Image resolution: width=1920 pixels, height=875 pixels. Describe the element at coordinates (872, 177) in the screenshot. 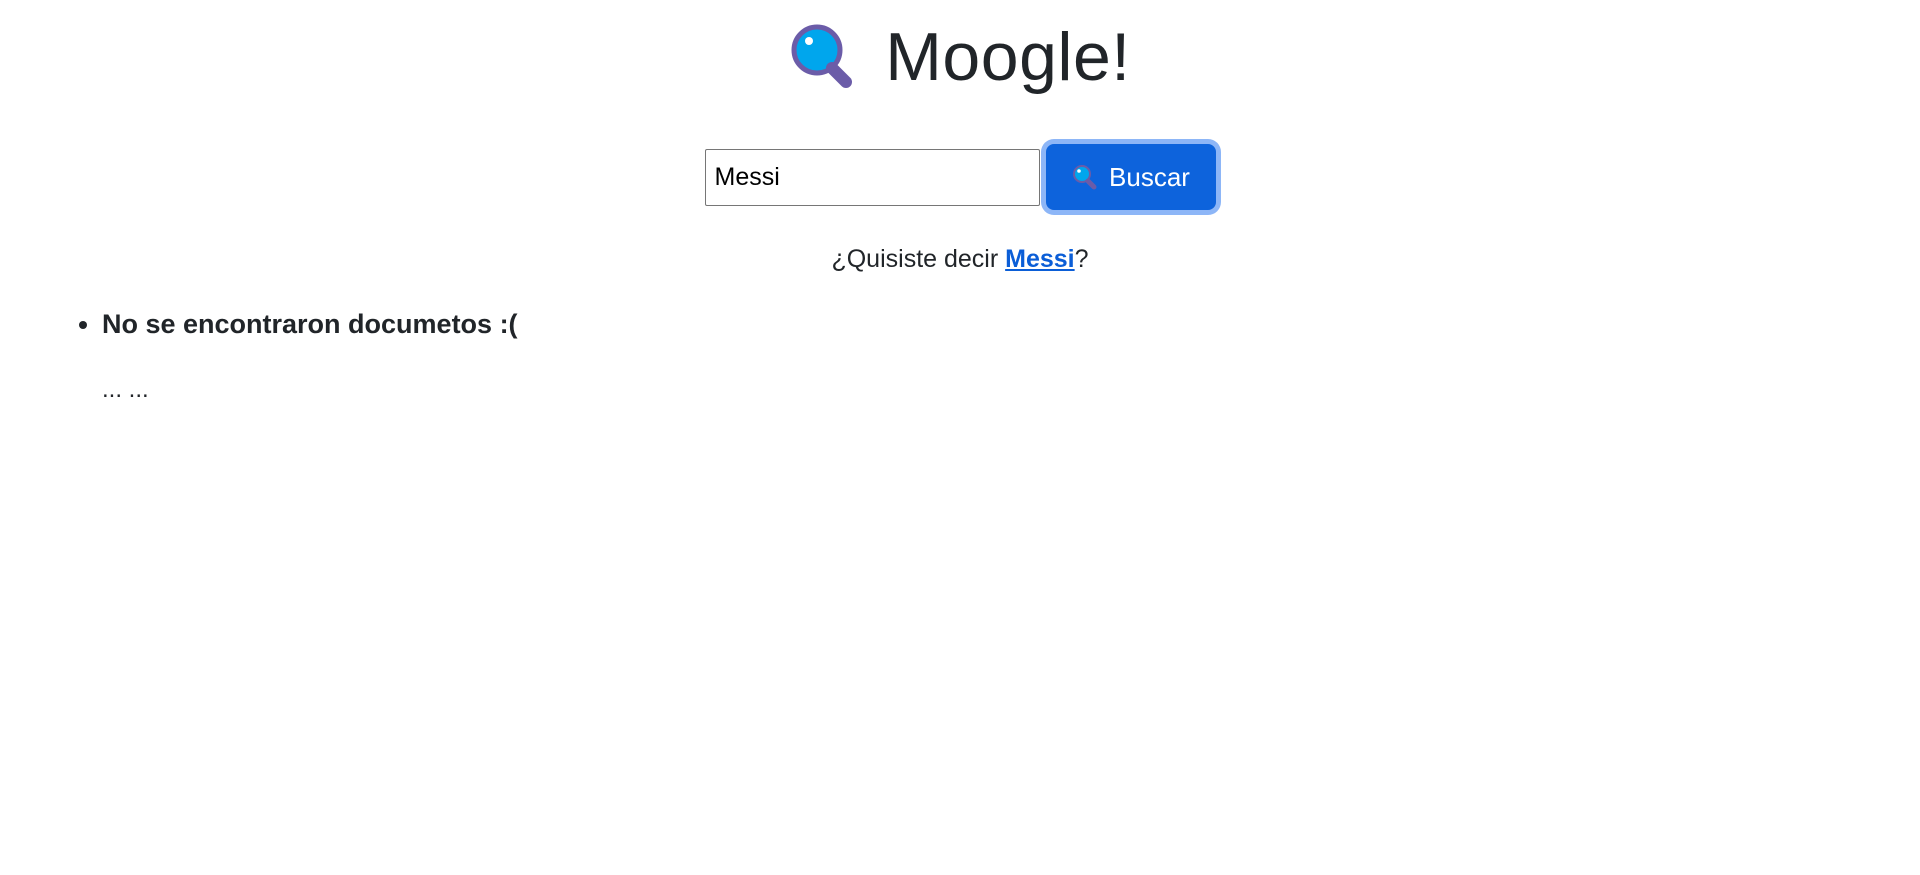

I see `search-input` at that location.